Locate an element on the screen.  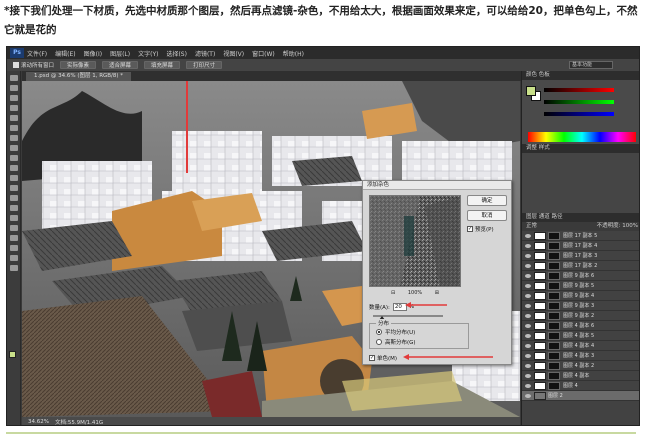
history-brush-icon is located at coordinates (13, 168).